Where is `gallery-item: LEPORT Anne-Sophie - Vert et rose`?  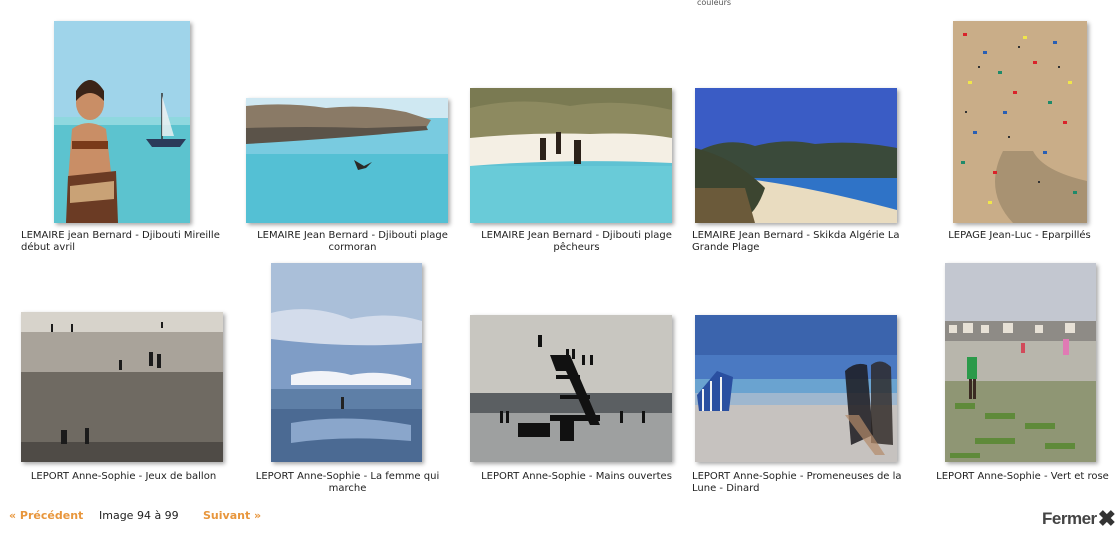 gallery-item: LEPORT Anne-Sophie - Vert et rose is located at coordinates (1012, 377).